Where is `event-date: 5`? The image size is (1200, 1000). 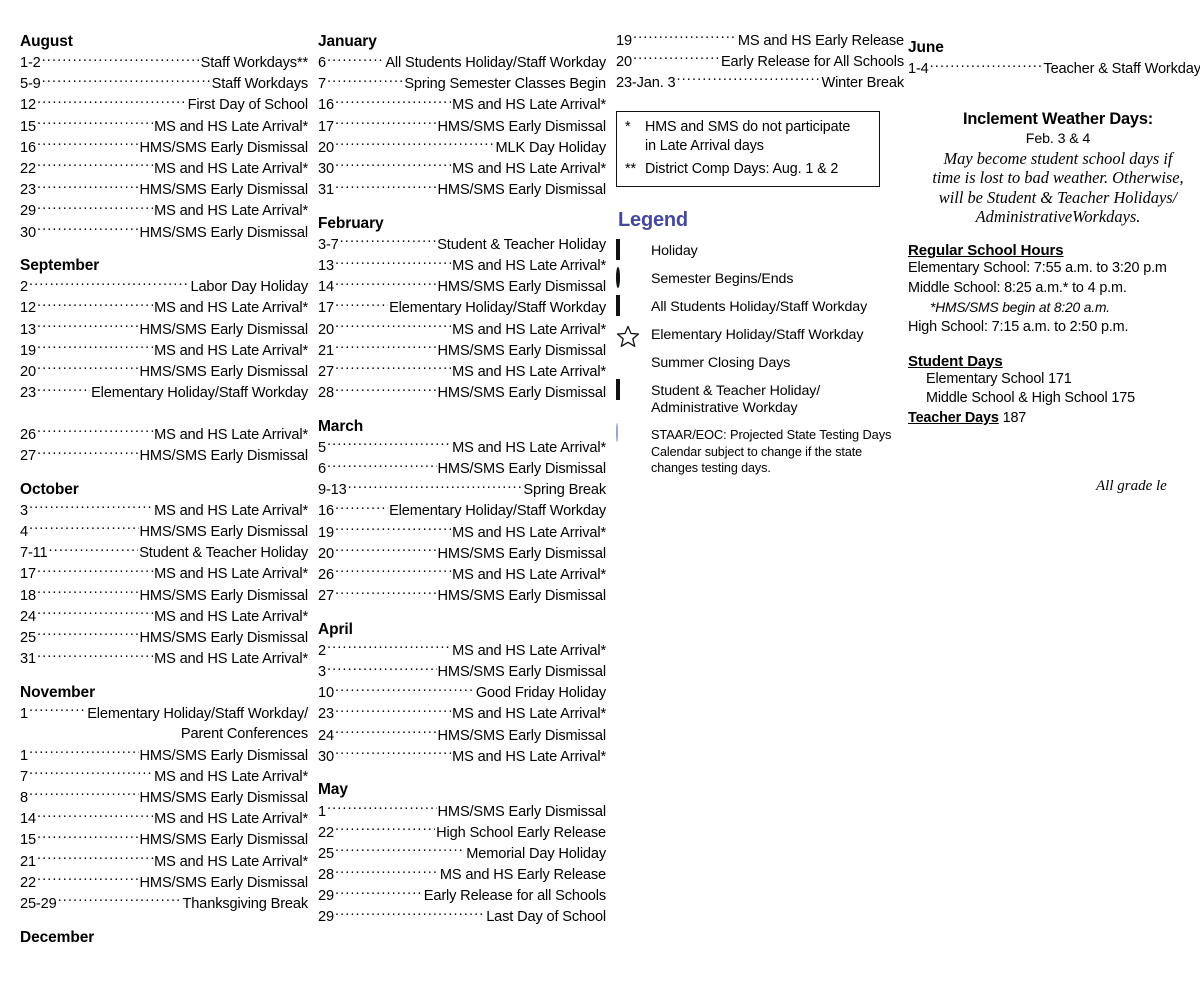
event-date: 5 is located at coordinates (322, 447).